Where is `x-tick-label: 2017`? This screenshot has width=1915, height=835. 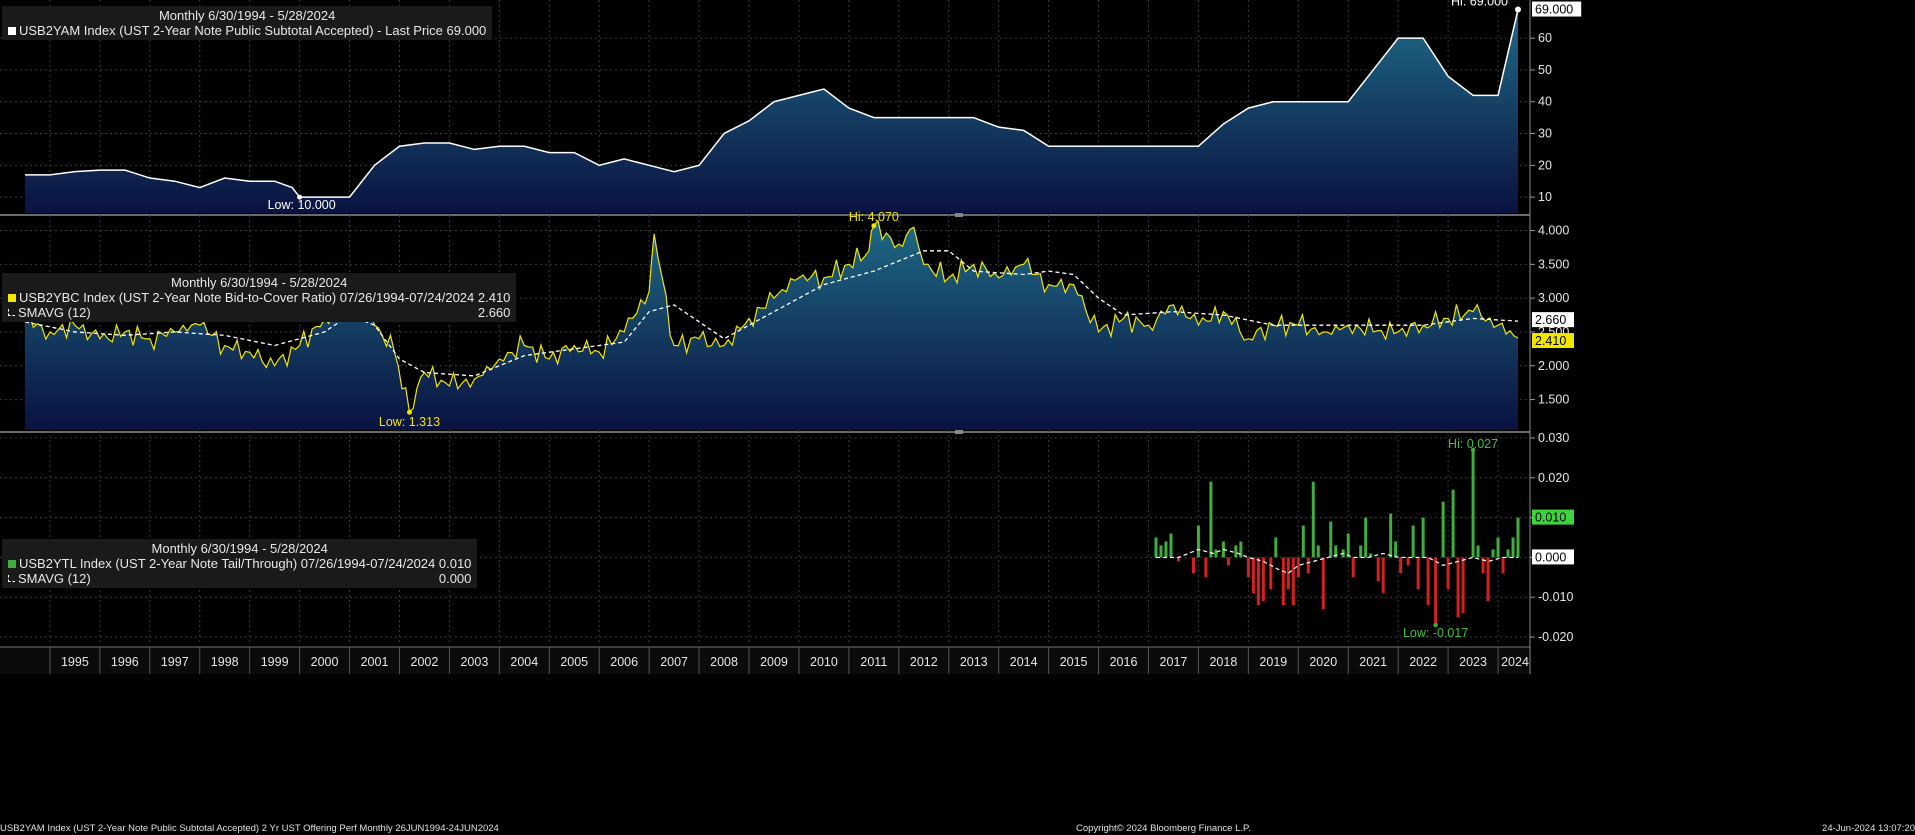
x-tick-label: 2017 is located at coordinates (1174, 662).